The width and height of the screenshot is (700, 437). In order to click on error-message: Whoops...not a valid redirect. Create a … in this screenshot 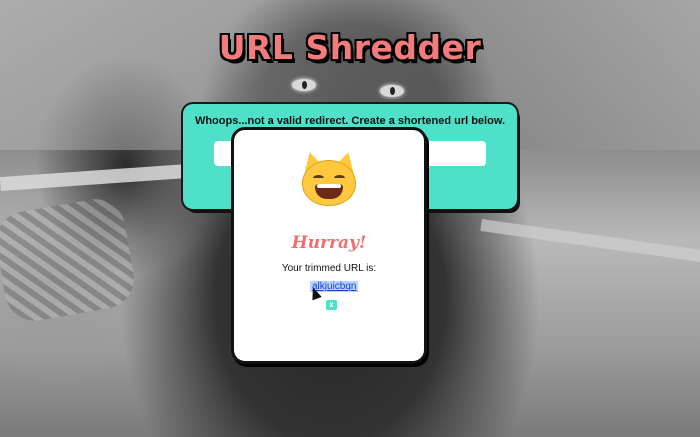, I will do `click(350, 121)`.